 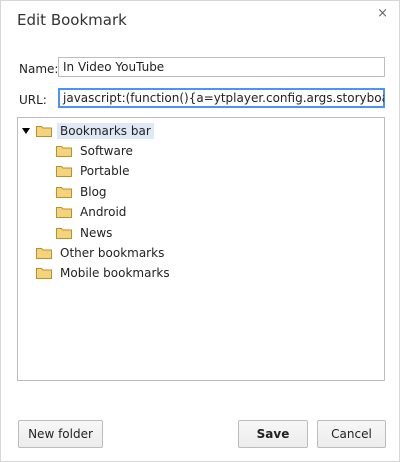 I want to click on tree-node-label: Blog, so click(x=93, y=192).